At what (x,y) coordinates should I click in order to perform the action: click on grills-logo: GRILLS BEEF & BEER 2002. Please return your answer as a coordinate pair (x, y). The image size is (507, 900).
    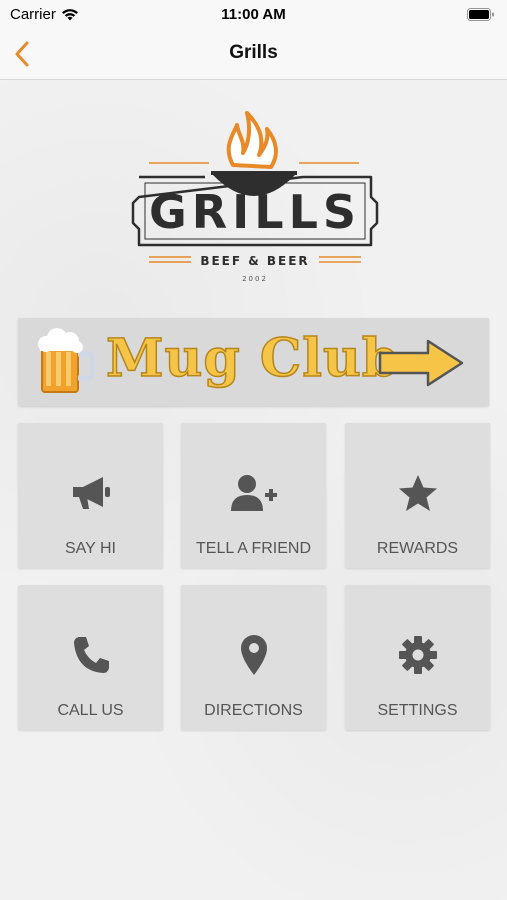
    Looking at the image, I should click on (255, 197).